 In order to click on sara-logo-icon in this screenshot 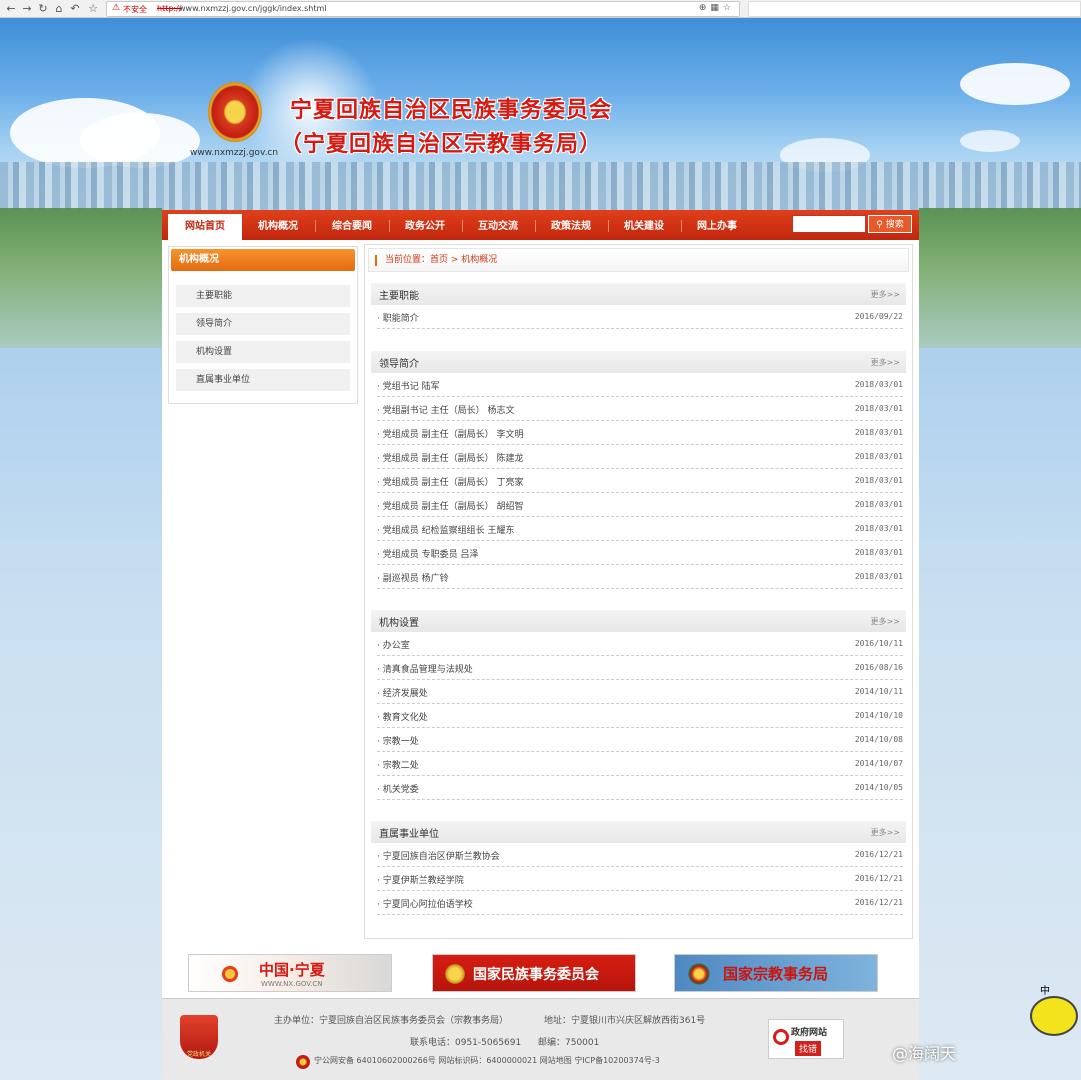, I will do `click(699, 974)`.